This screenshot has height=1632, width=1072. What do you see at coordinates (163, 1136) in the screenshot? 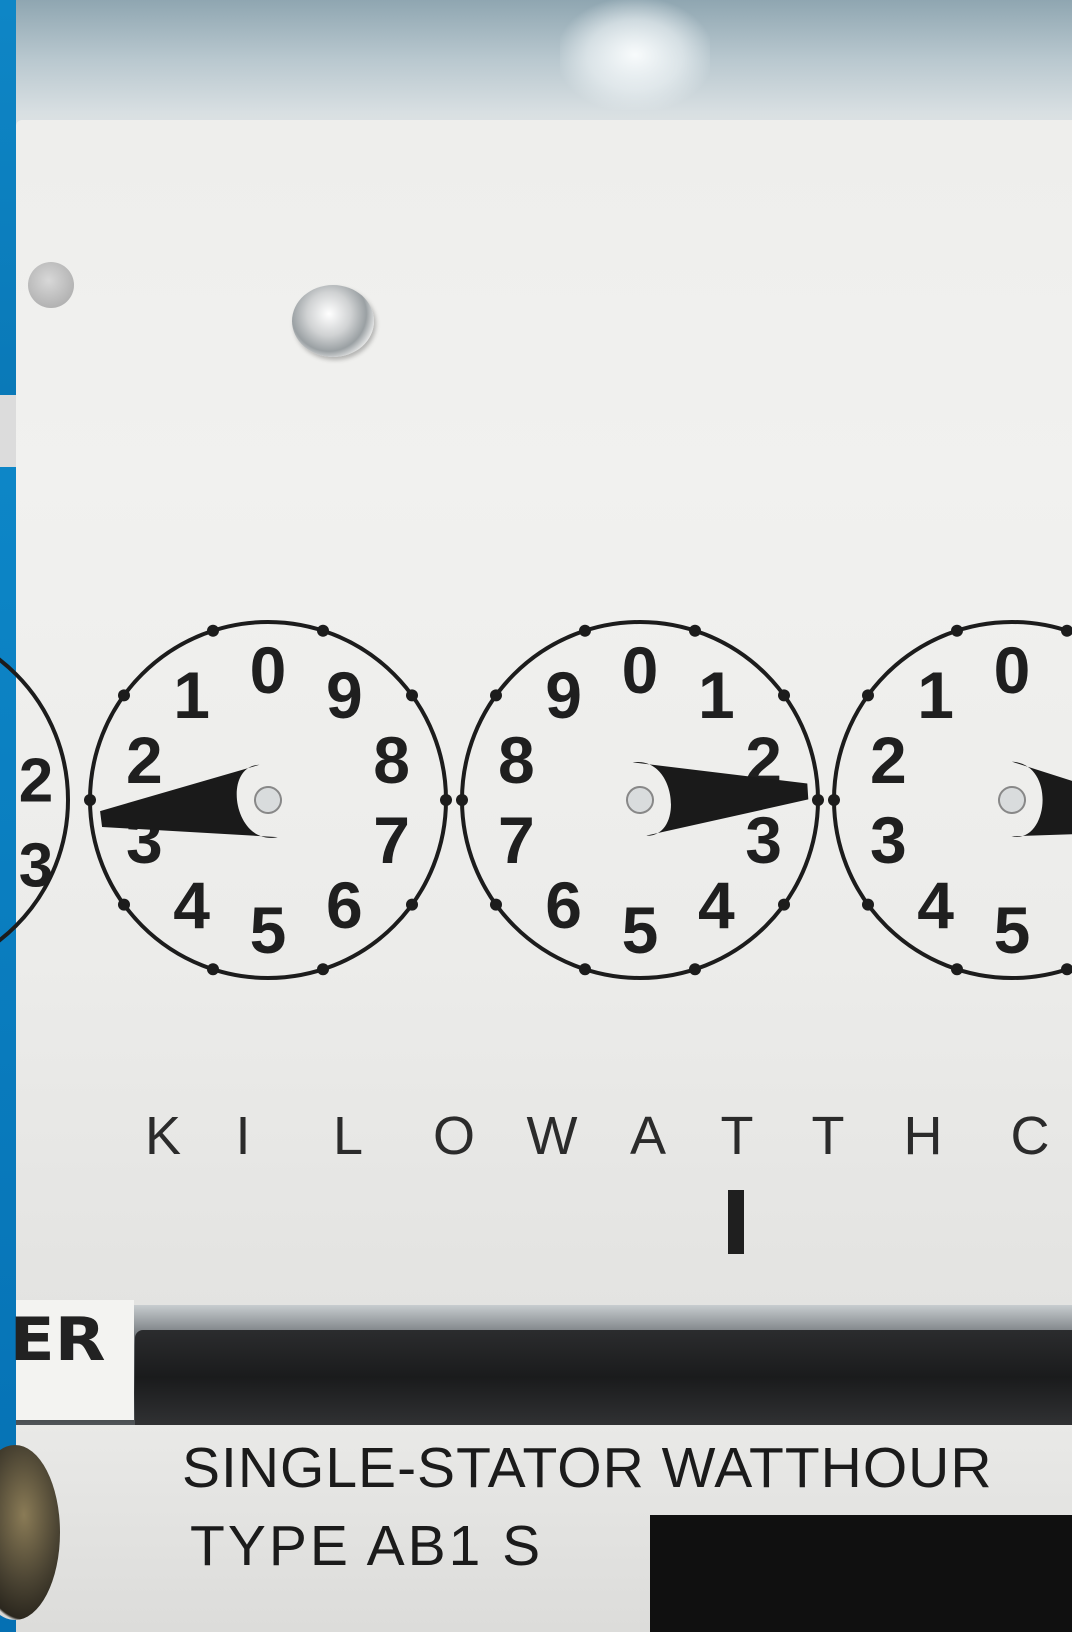
I see `unit-letter: K` at bounding box center [163, 1136].